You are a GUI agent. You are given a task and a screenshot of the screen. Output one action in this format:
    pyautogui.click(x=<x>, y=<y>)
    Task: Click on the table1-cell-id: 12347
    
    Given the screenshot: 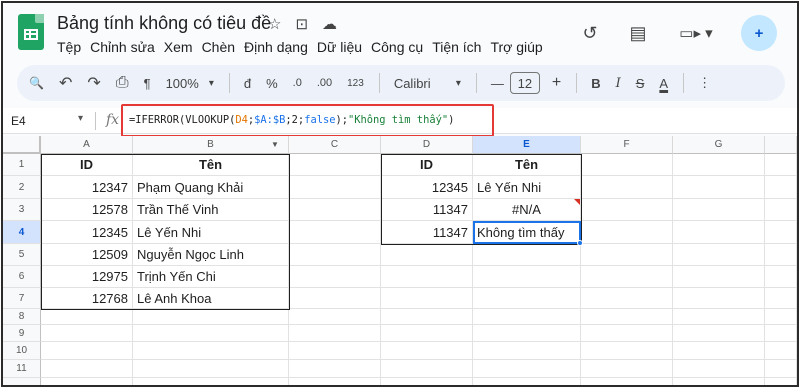 What is the action you would take?
    pyautogui.click(x=87, y=187)
    